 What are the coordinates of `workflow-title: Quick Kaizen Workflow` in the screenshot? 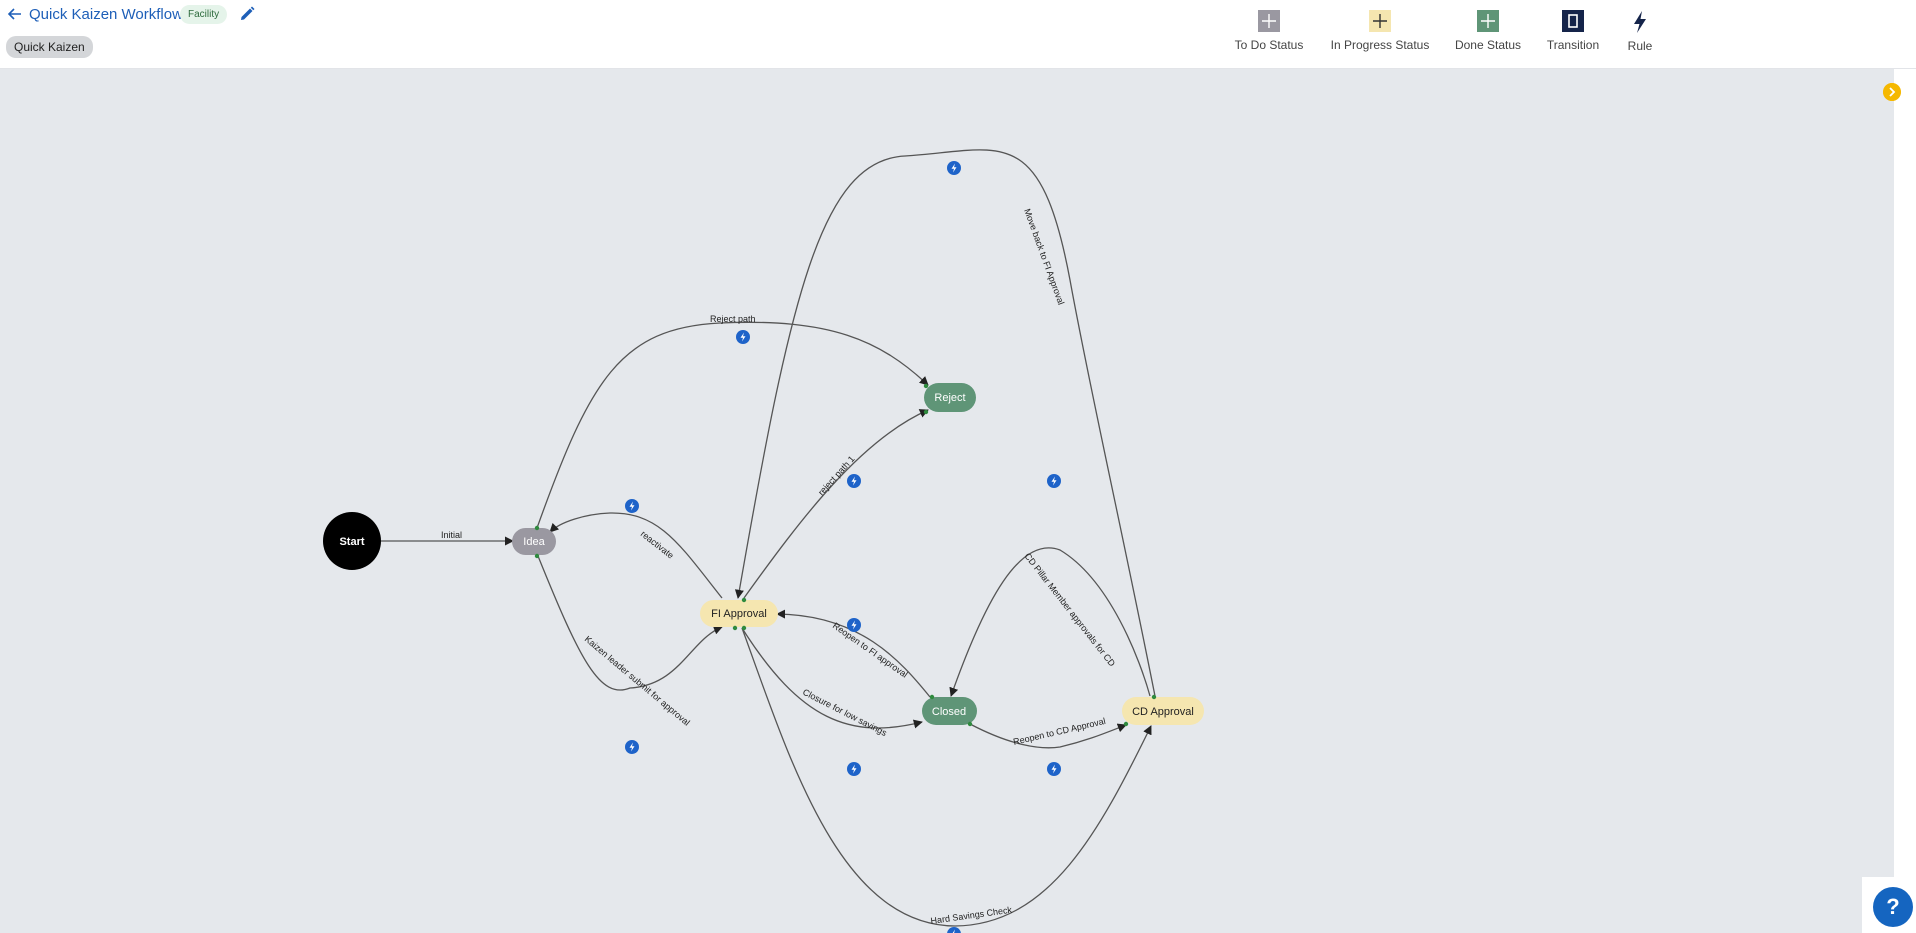 It's located at (106, 14).